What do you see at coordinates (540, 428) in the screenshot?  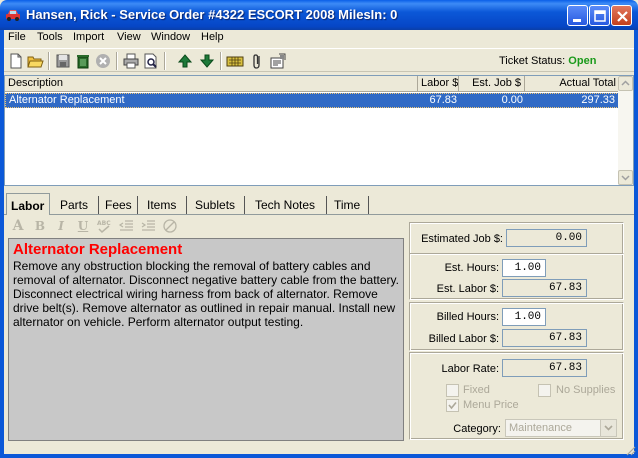 I see `category-value: Maintenance` at bounding box center [540, 428].